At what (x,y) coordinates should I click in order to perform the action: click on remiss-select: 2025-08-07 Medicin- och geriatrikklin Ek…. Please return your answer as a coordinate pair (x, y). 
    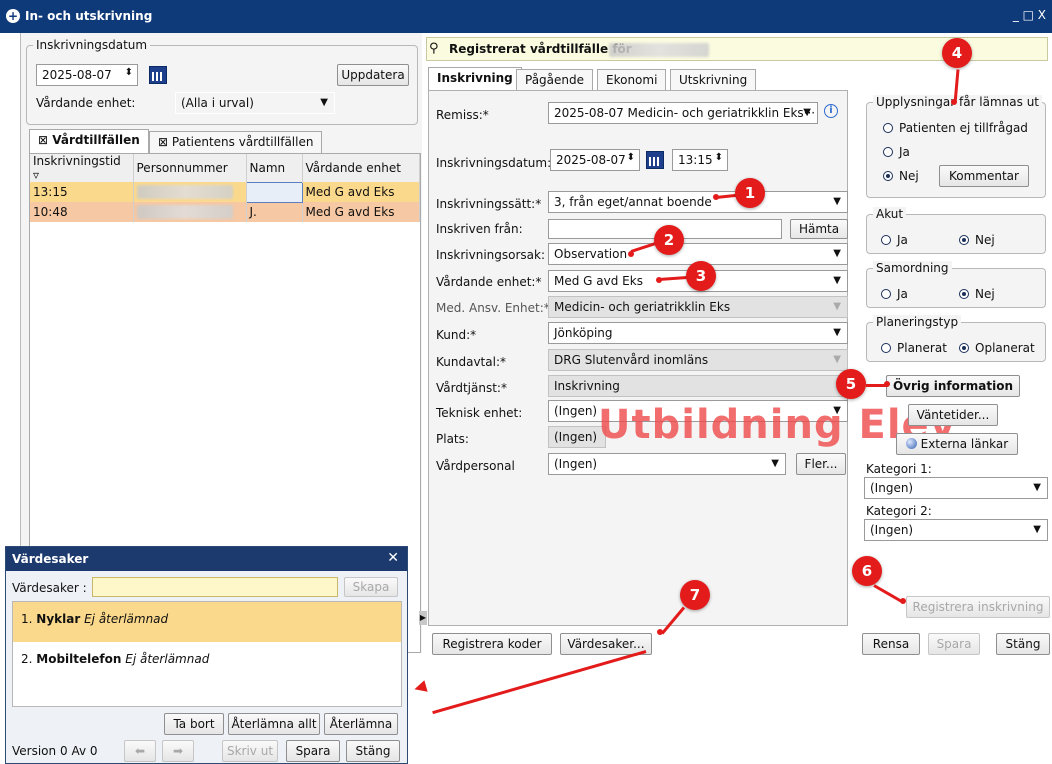
    Looking at the image, I should click on (683, 113).